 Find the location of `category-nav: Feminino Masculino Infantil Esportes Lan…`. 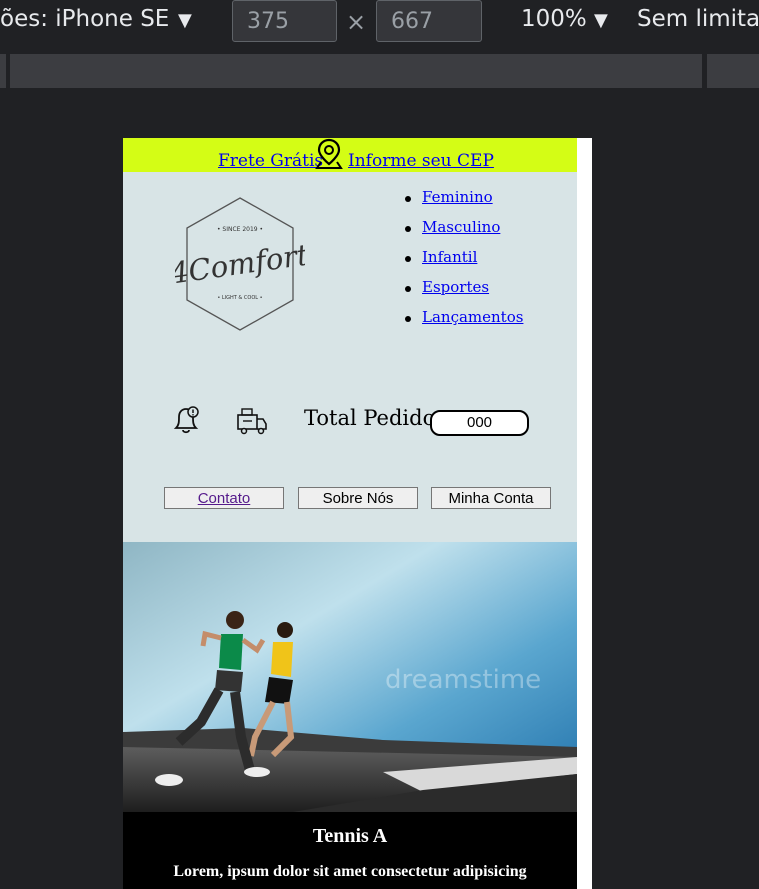

category-nav: Feminino Masculino Infantil Esportes Lan… is located at coordinates (464, 263).